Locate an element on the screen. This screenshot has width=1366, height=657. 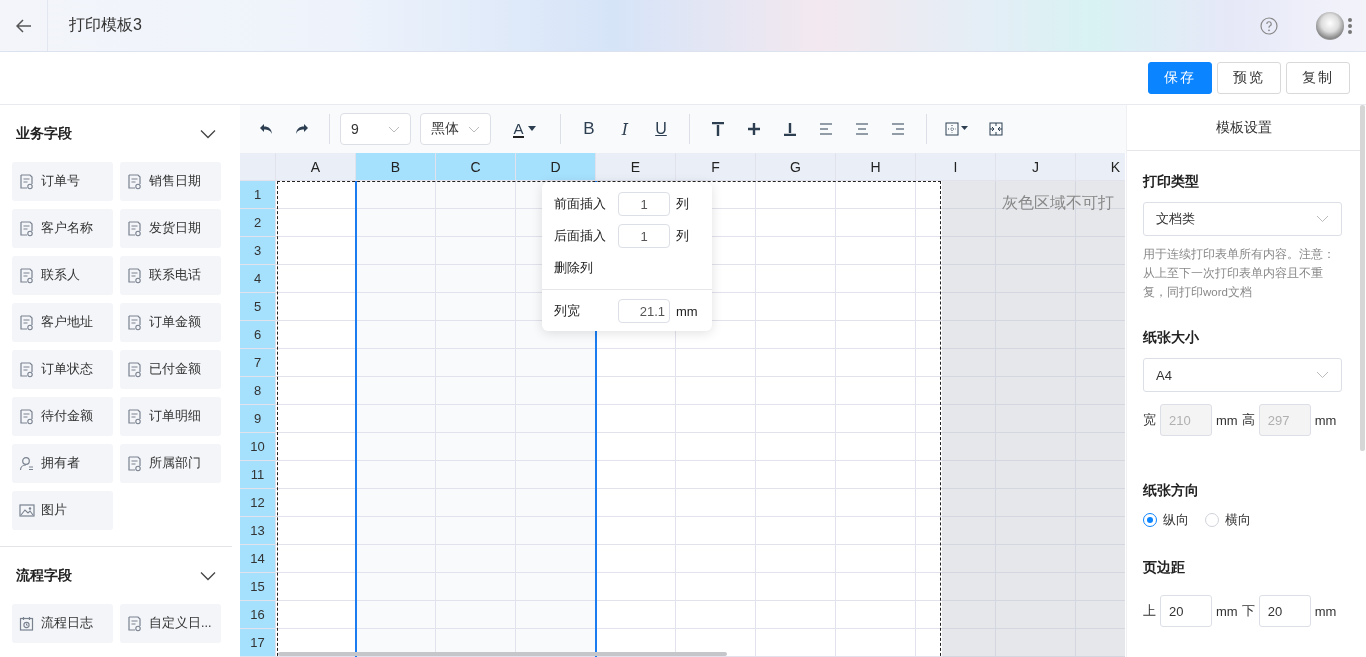
row-header: 4 is located at coordinates (258, 279).